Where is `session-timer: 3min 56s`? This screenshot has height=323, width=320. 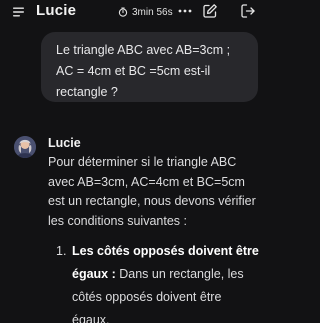
session-timer: 3min 56s is located at coordinates (145, 12).